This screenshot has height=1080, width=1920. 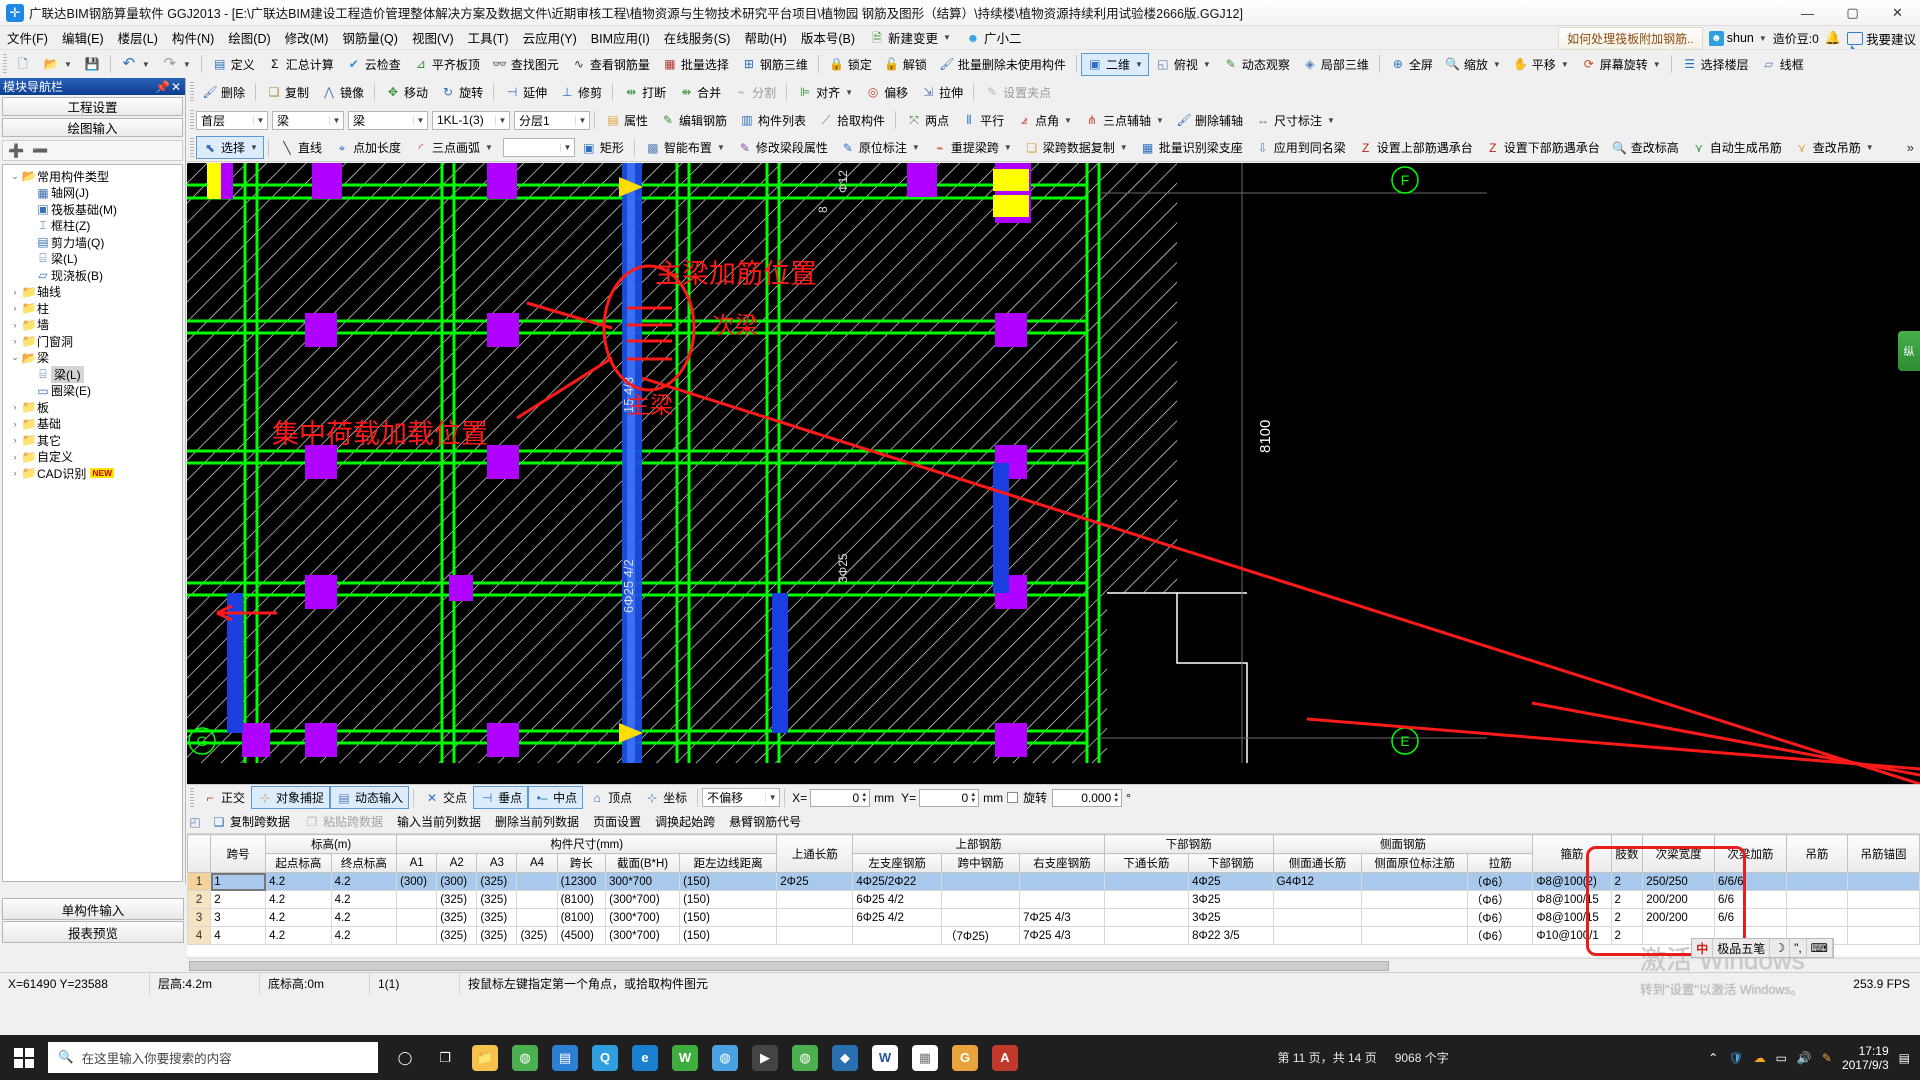 I want to click on menu-item-floor: 楼层(L), so click(x=138, y=37).